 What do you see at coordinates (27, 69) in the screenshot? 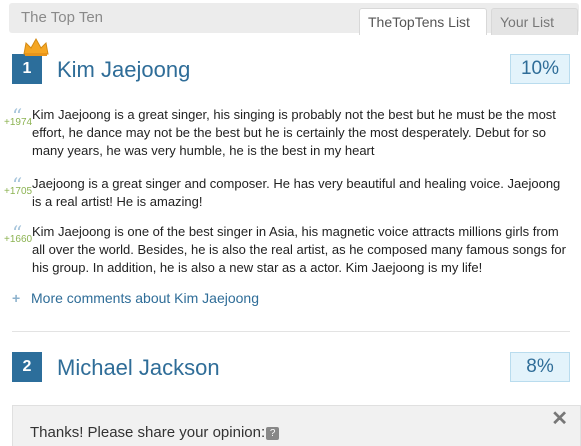
I see `rank-badge: 1` at bounding box center [27, 69].